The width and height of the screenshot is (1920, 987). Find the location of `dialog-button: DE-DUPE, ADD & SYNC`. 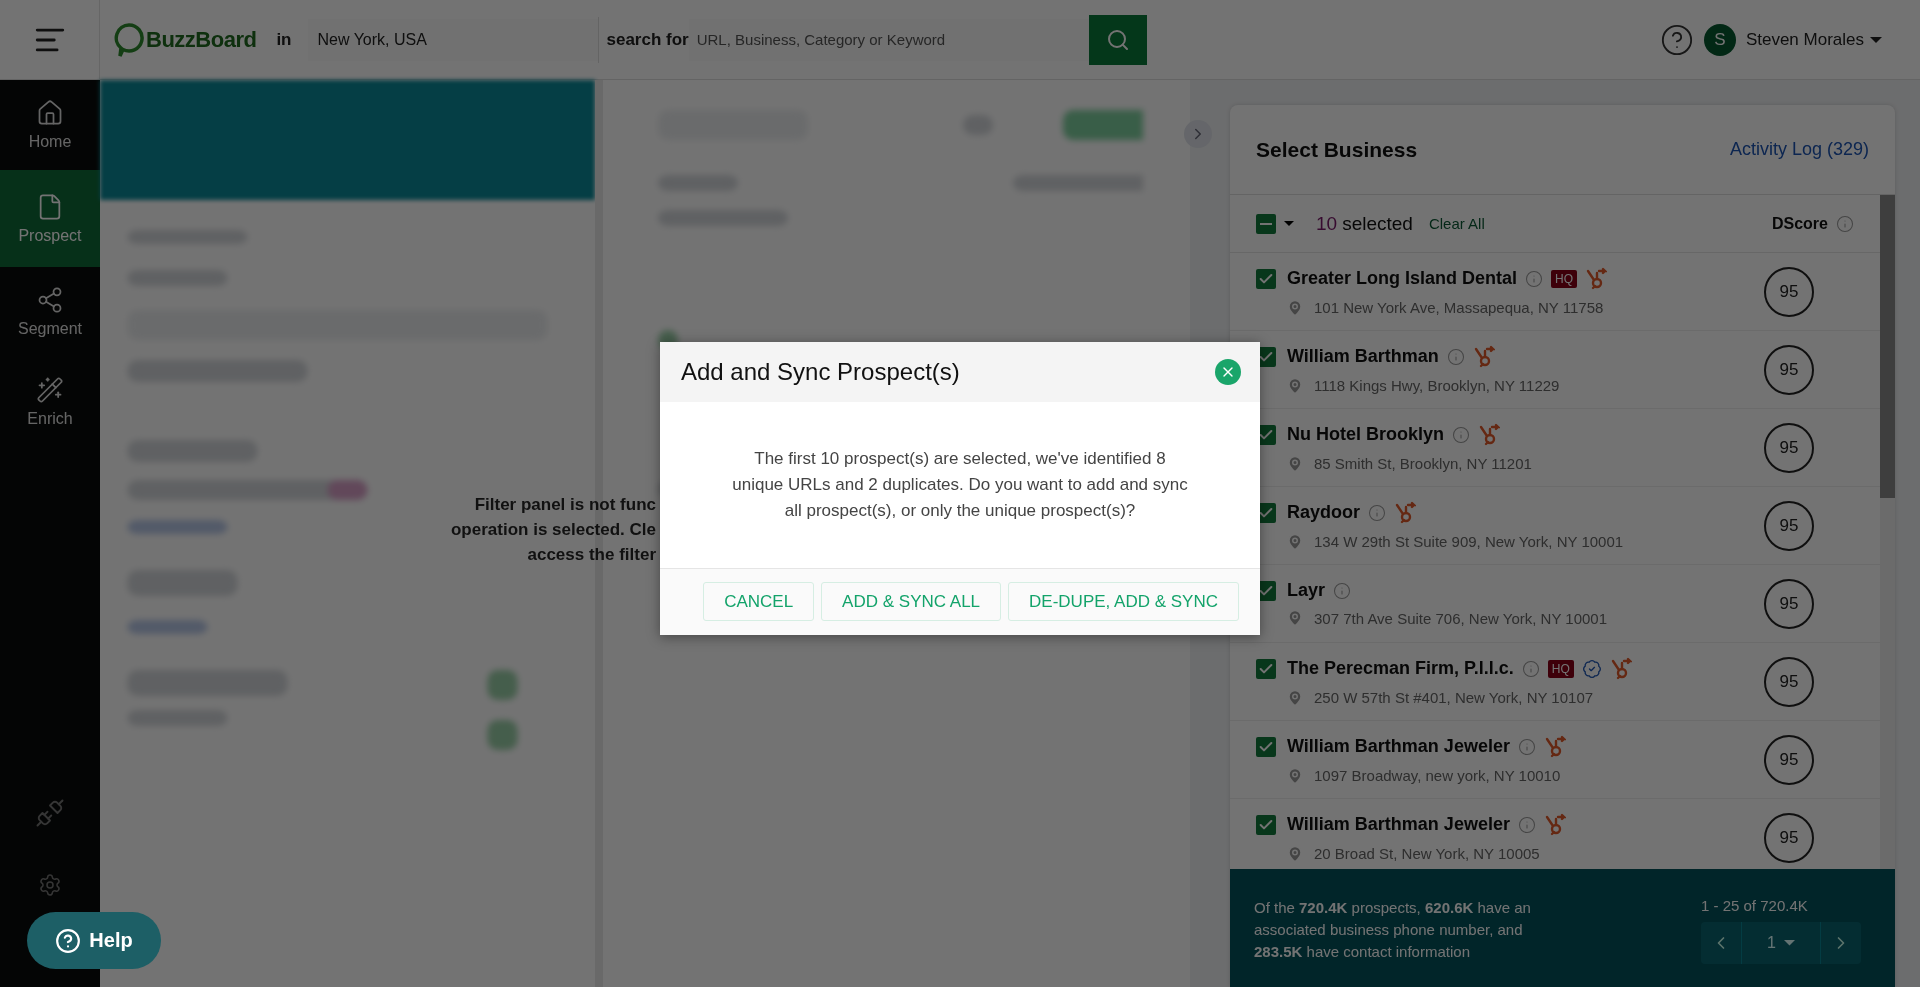

dialog-button: DE-DUPE, ADD & SYNC is located at coordinates (1123, 601).